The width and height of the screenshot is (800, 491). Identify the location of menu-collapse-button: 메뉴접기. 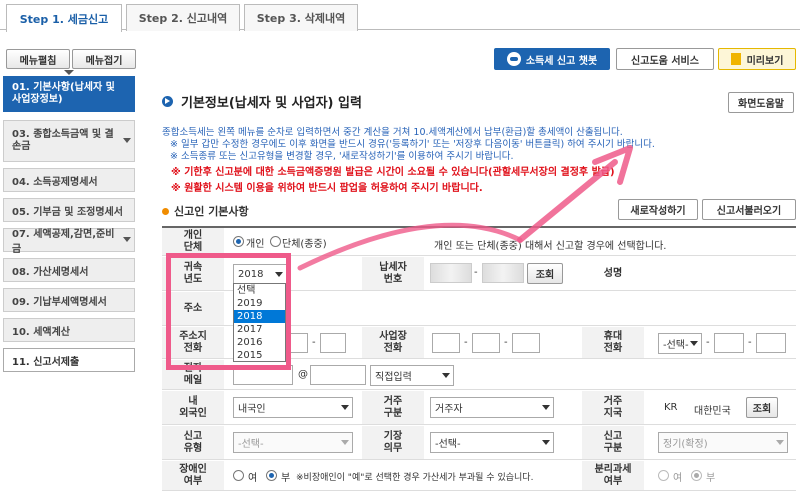
(104, 59).